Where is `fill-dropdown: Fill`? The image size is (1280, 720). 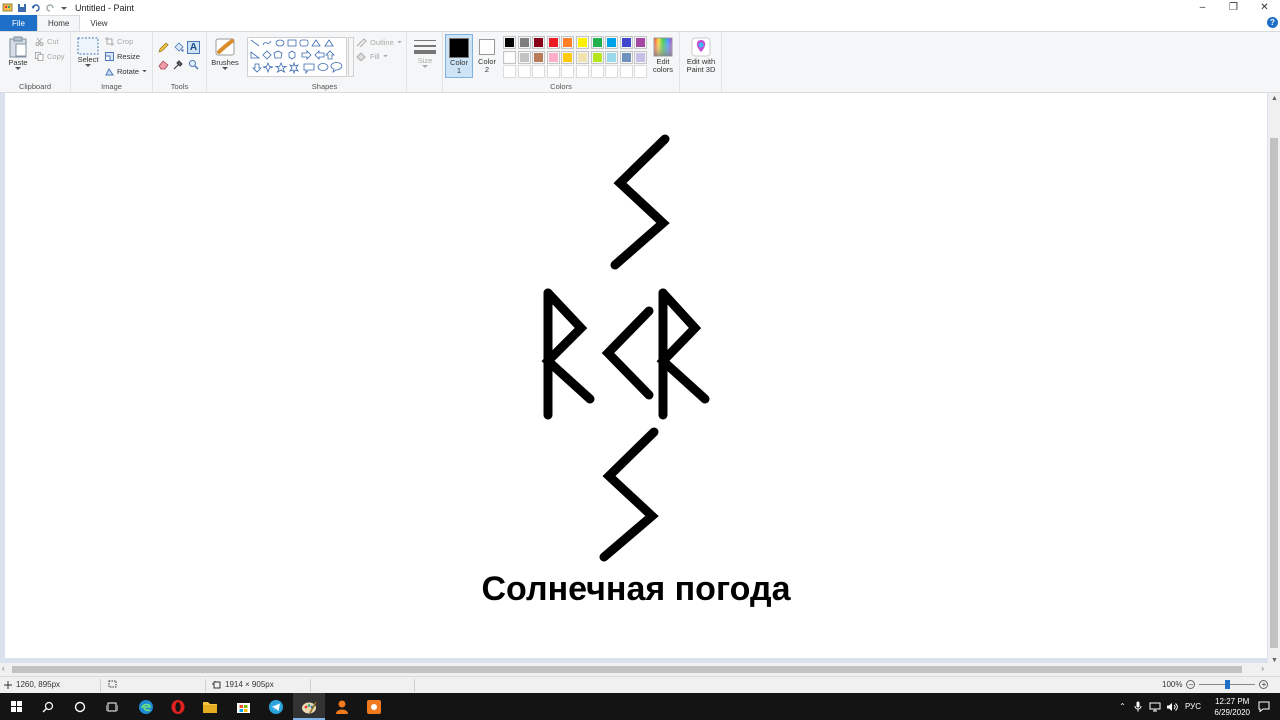 fill-dropdown: Fill is located at coordinates (372, 56).